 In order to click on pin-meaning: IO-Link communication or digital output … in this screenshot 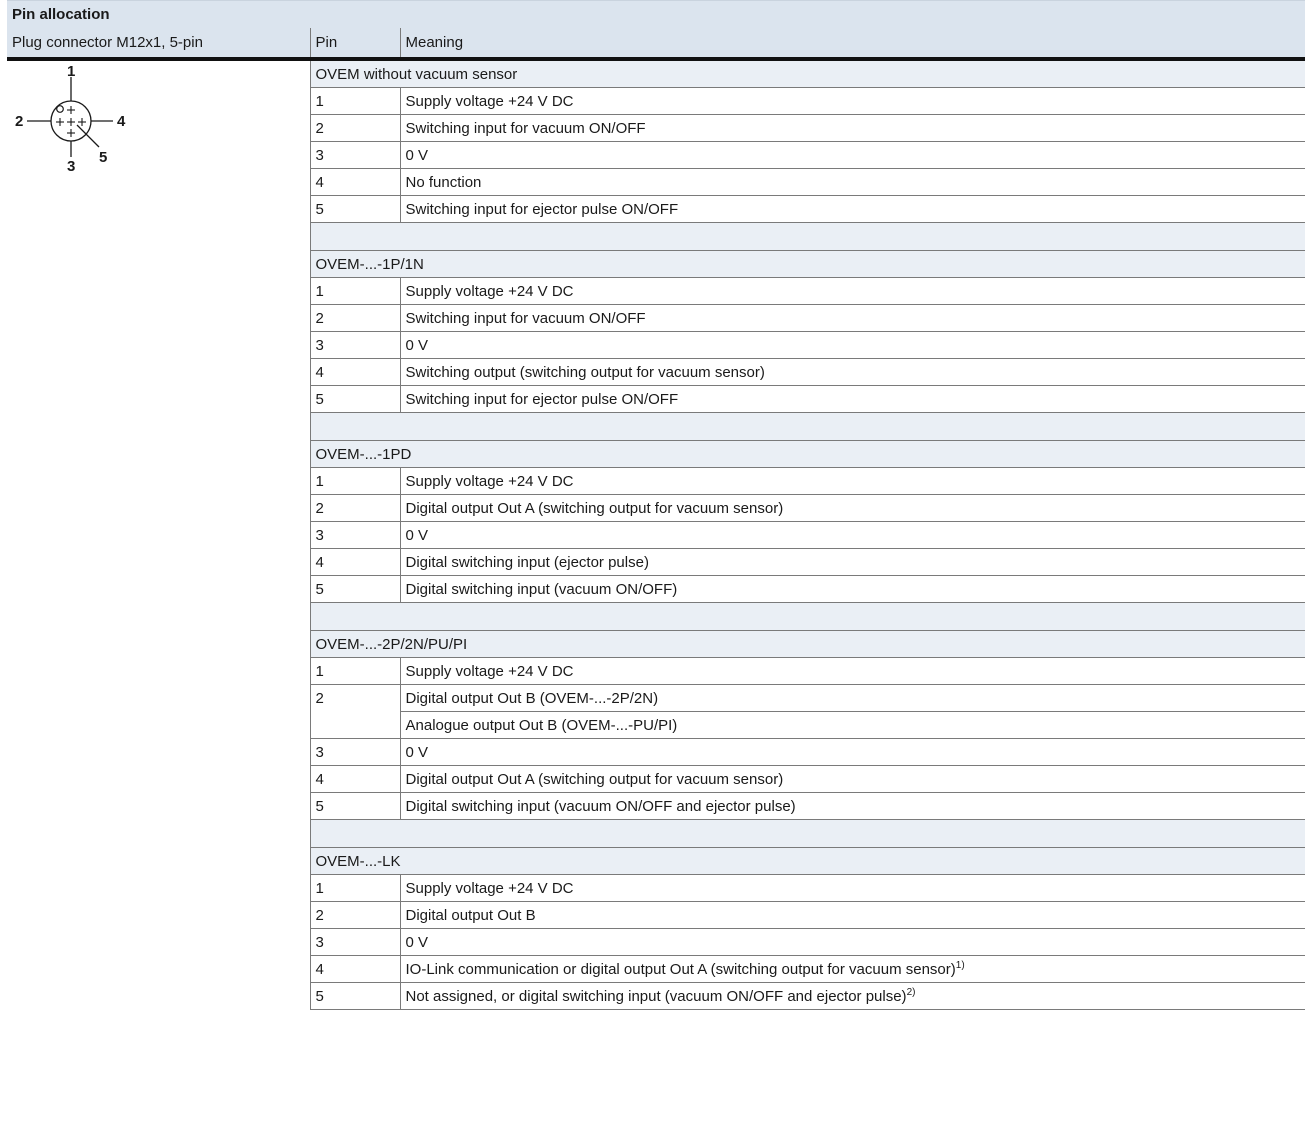, I will do `click(852, 969)`.